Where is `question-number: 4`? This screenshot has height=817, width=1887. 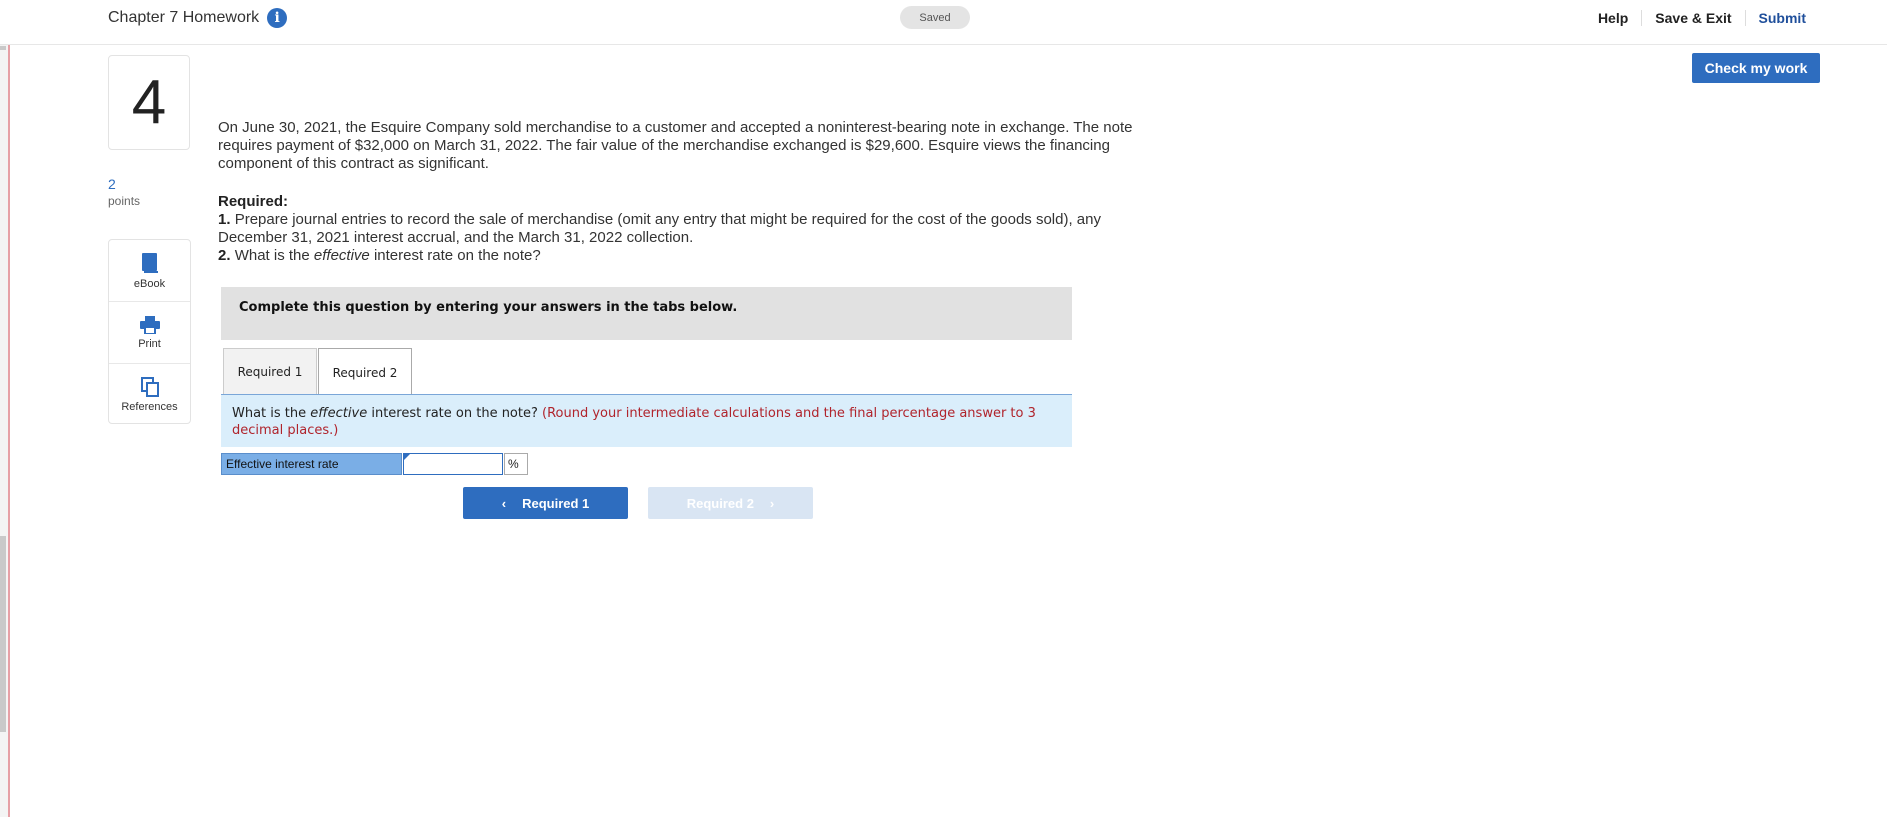 question-number: 4 is located at coordinates (149, 102).